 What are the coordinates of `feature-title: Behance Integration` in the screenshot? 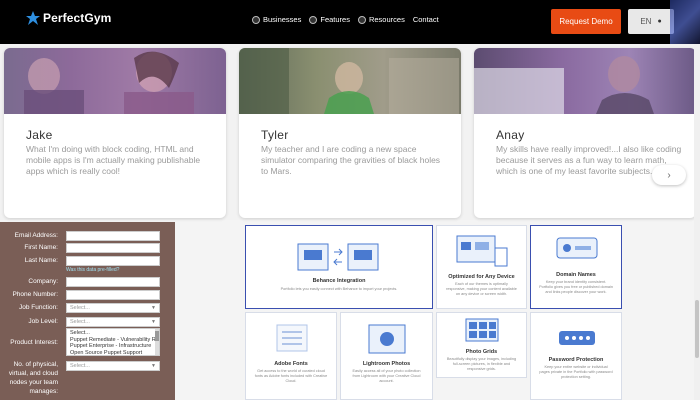 It's located at (339, 281).